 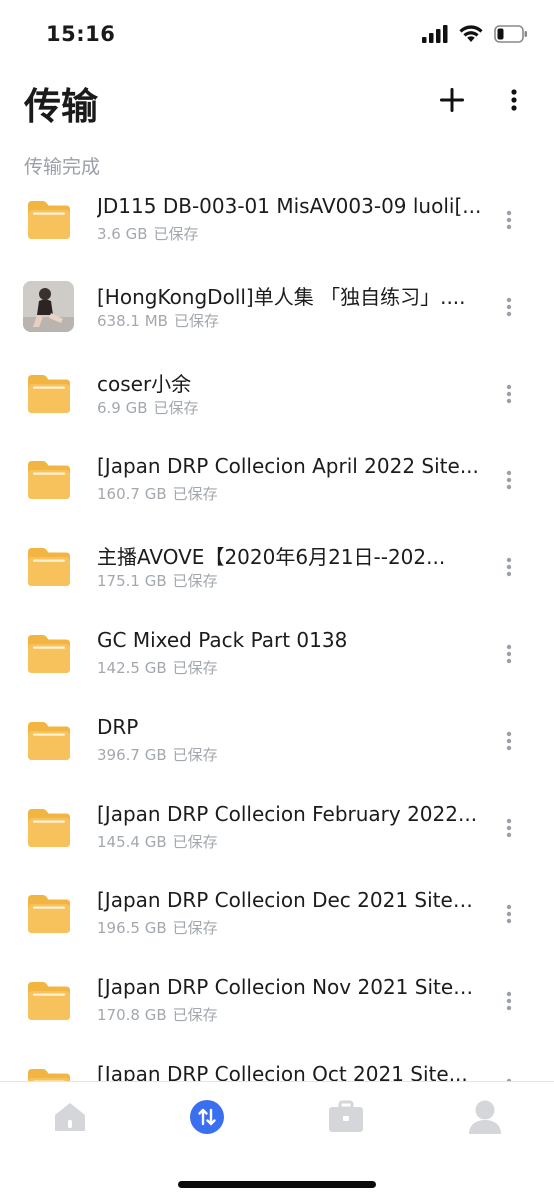 I want to click on item-meta: 160.7 GB 已保存, so click(x=157, y=493).